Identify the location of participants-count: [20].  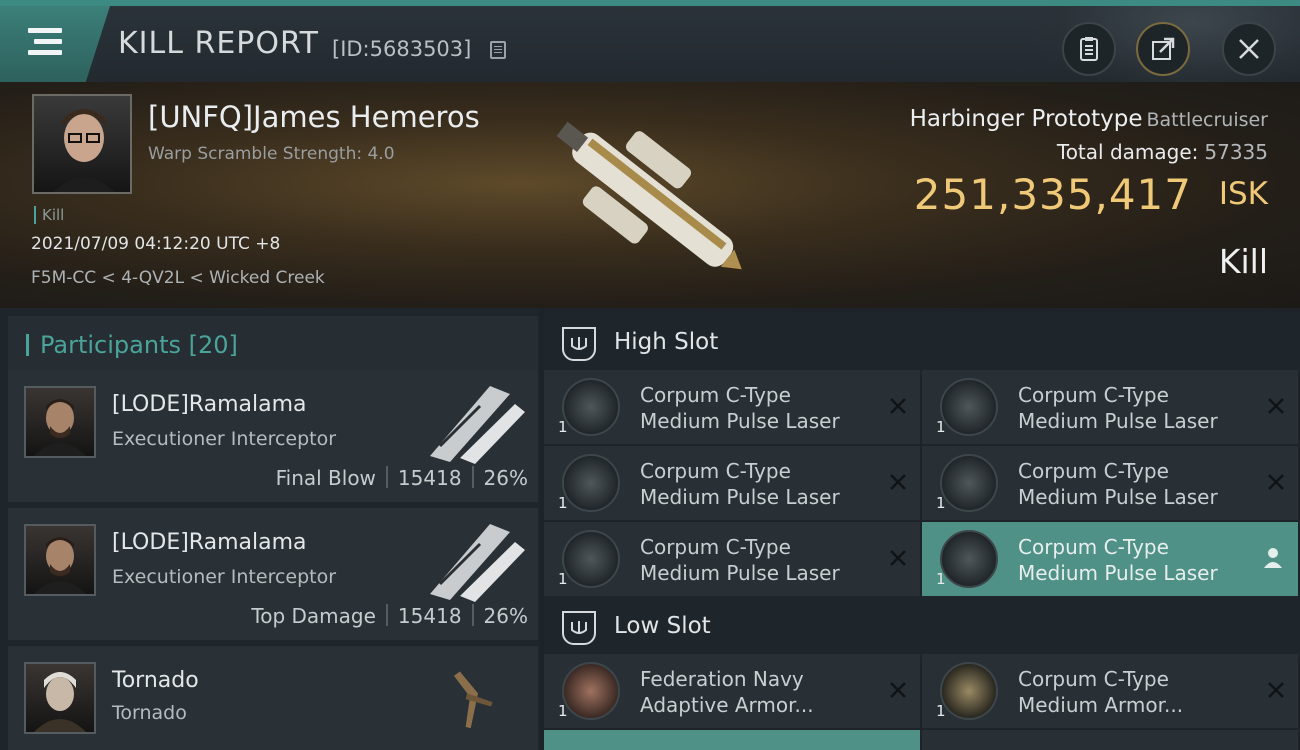
(213, 345).